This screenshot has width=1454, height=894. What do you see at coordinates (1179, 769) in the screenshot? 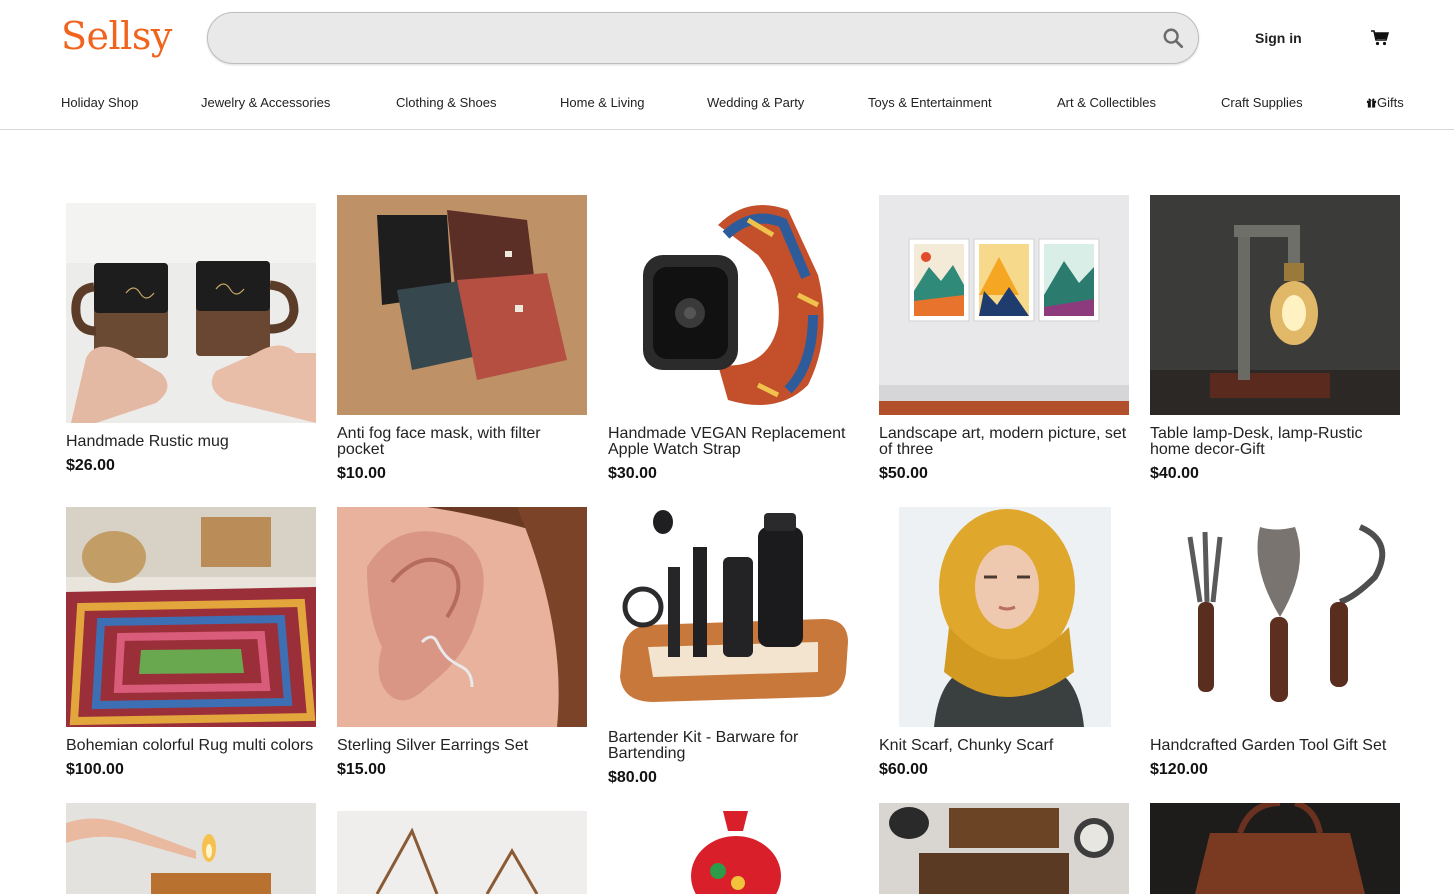
I see `product-price: $120.00` at bounding box center [1179, 769].